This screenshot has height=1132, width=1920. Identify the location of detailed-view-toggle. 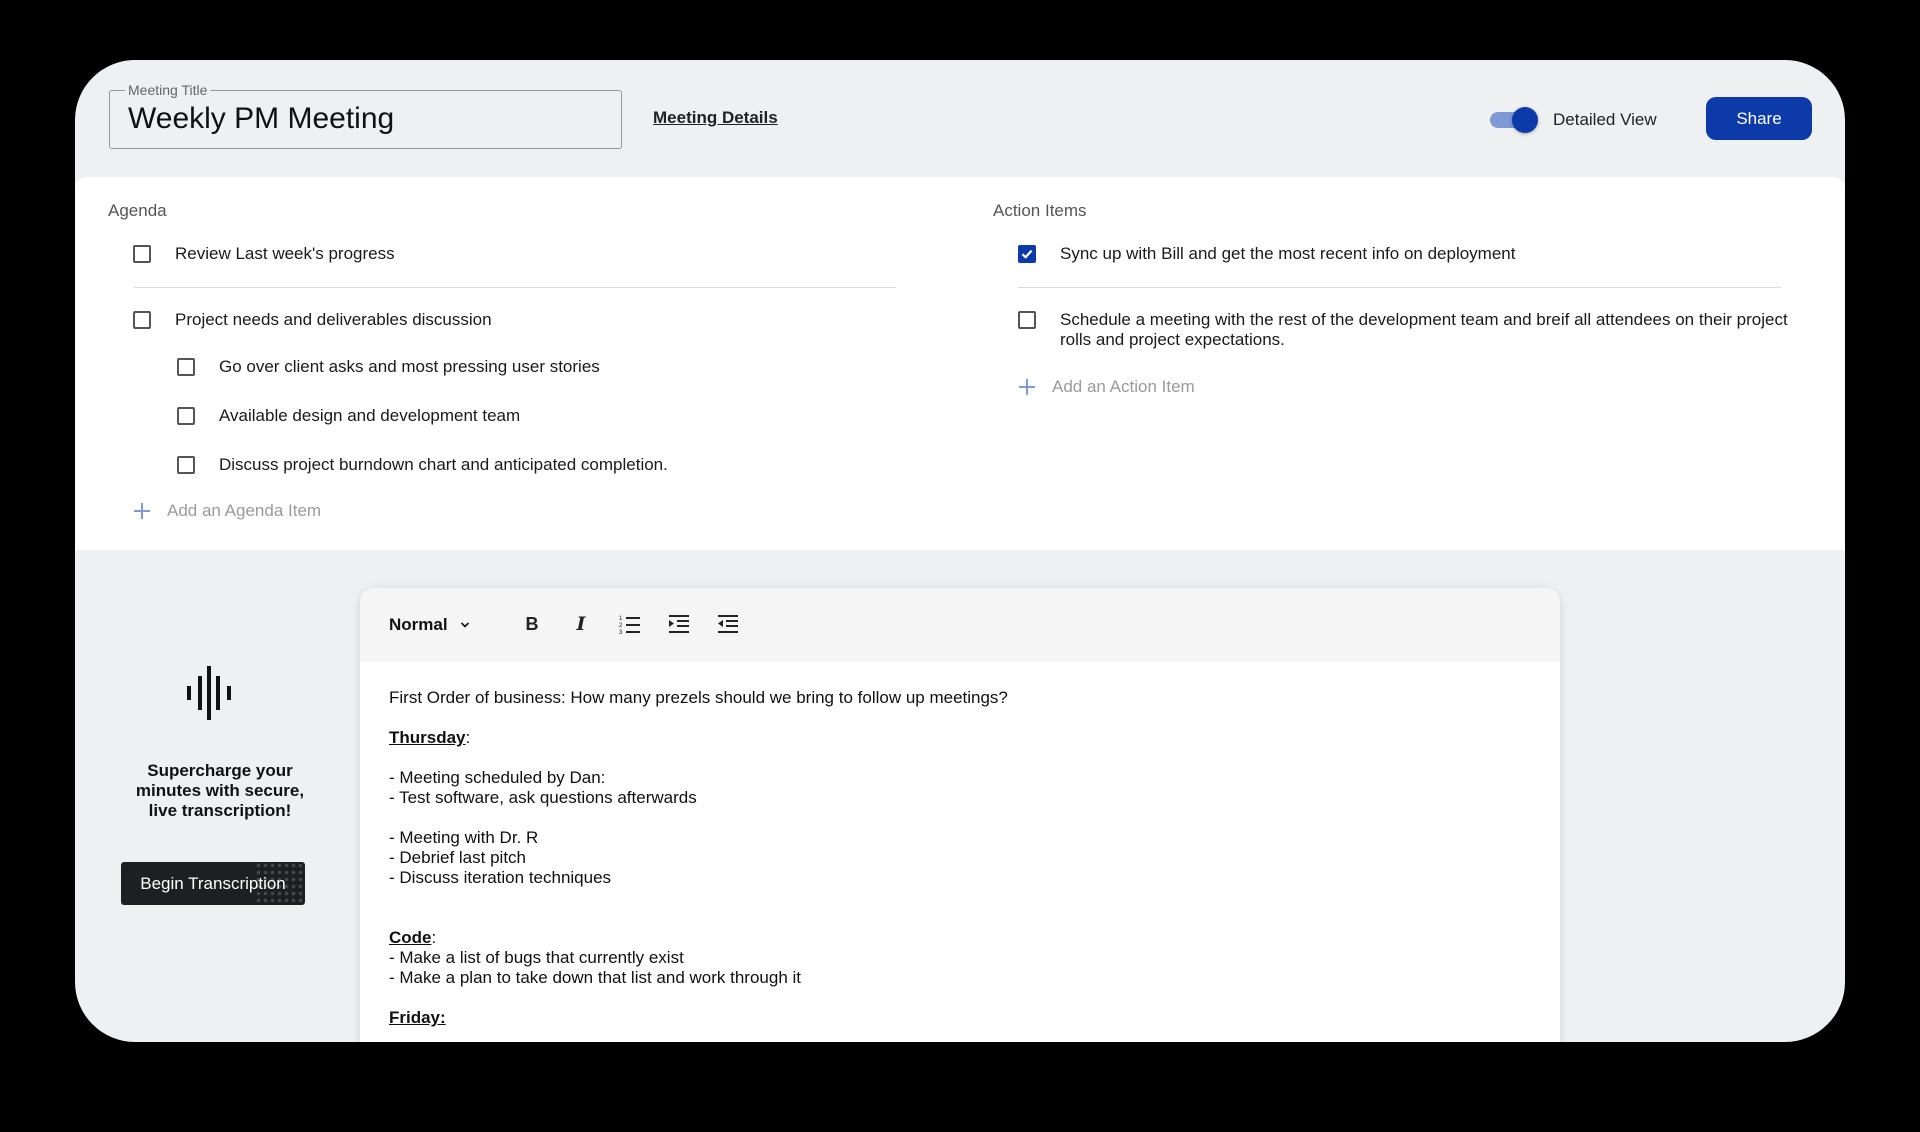
(1513, 120).